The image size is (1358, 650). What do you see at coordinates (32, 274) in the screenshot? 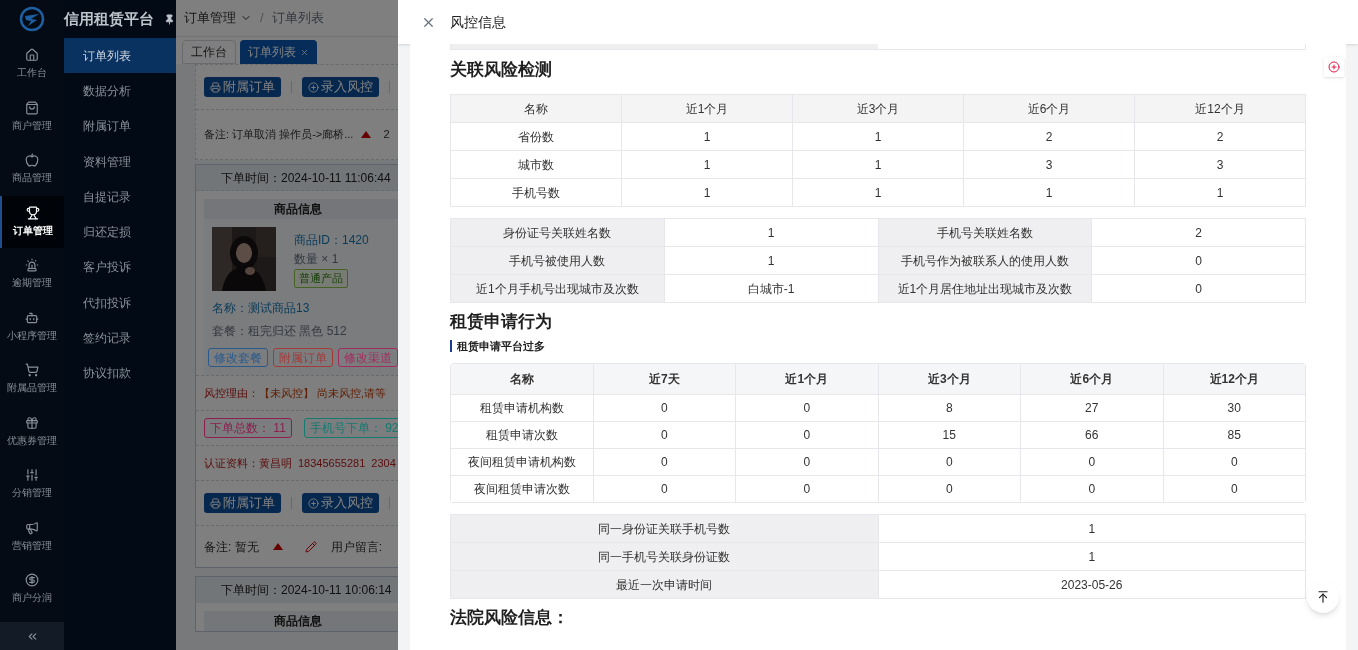
I see `nav-item: 逾期管理` at bounding box center [32, 274].